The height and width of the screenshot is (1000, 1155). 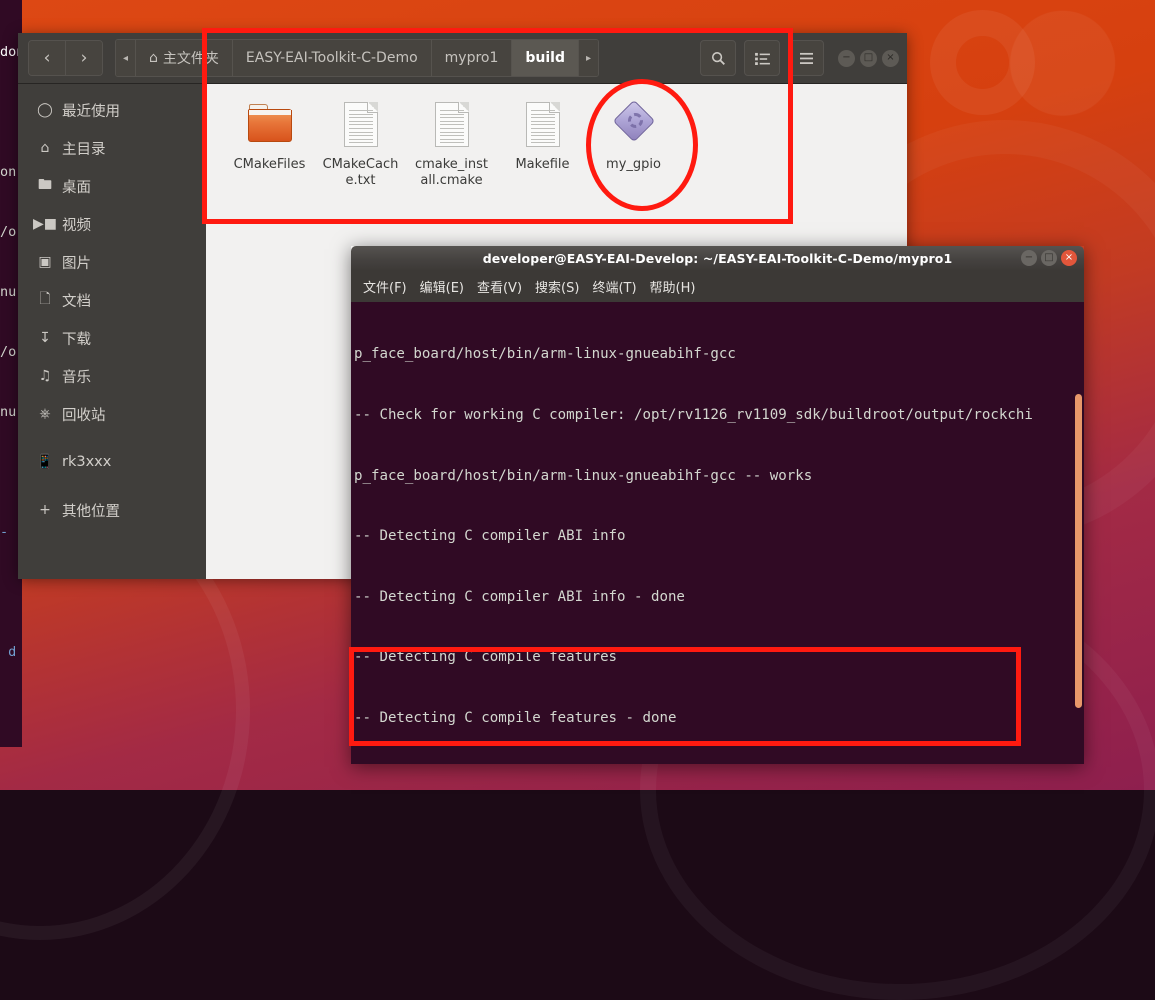 I want to click on terminal-line: -- Detecting C compiler ABI info, so click(x=490, y=536).